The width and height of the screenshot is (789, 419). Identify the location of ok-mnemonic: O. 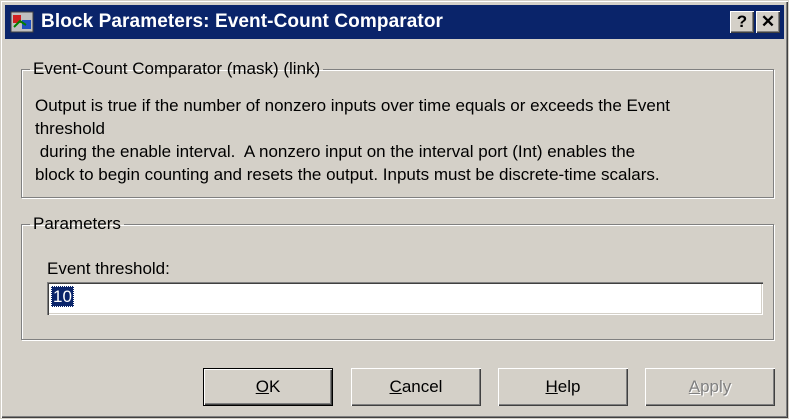
(262, 386).